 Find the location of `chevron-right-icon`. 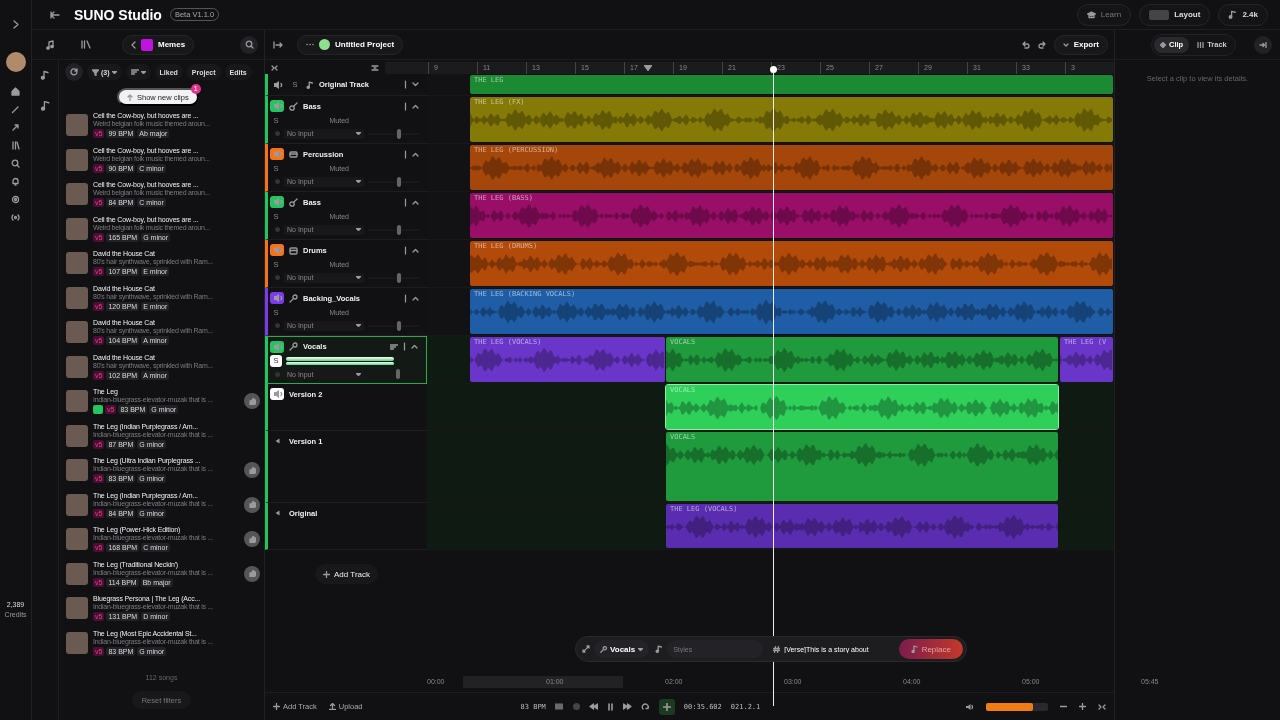

chevron-right-icon is located at coordinates (15, 24).